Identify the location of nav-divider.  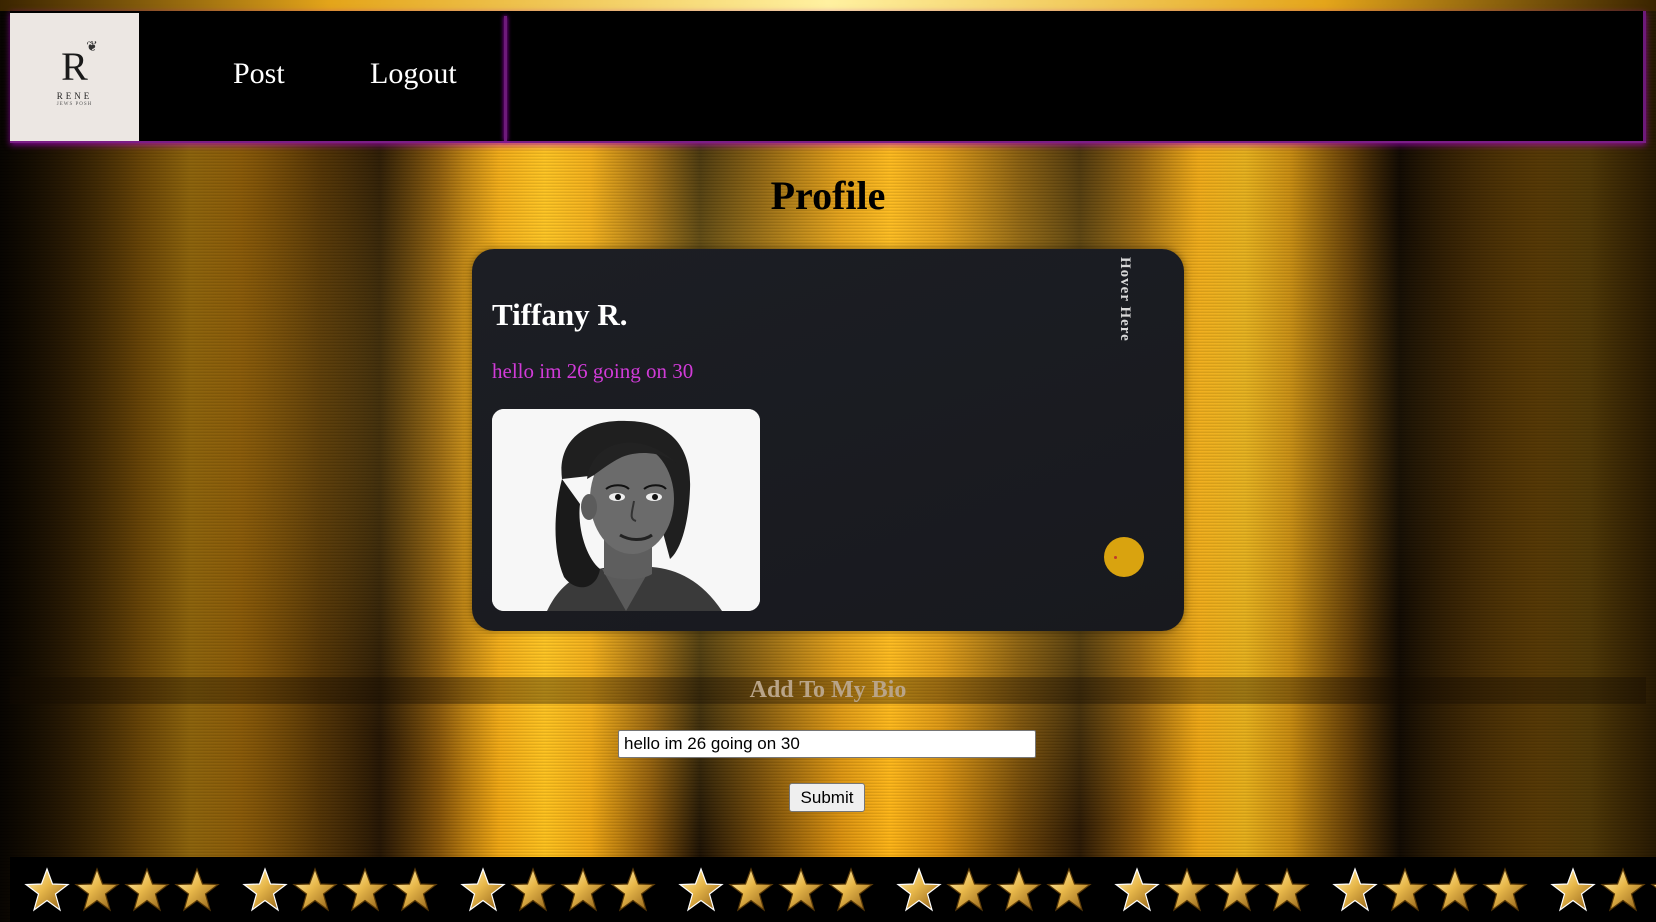
(505, 78).